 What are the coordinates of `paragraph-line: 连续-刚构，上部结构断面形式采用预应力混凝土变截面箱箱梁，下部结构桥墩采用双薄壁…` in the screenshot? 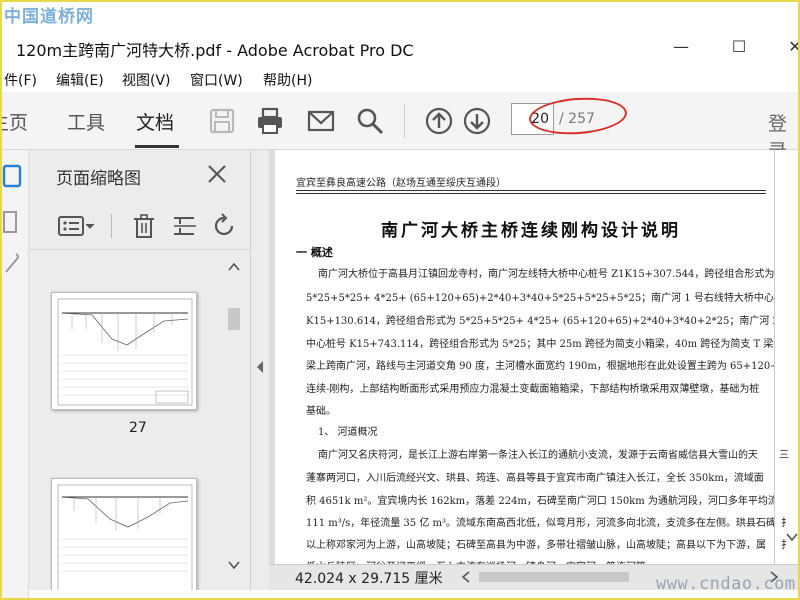 It's located at (533, 389).